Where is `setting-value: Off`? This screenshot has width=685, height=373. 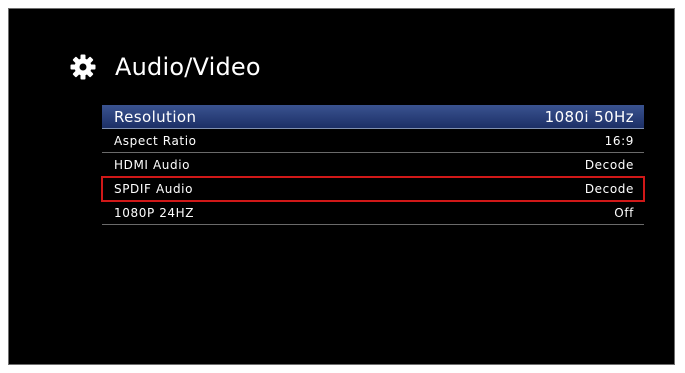 setting-value: Off is located at coordinates (624, 212).